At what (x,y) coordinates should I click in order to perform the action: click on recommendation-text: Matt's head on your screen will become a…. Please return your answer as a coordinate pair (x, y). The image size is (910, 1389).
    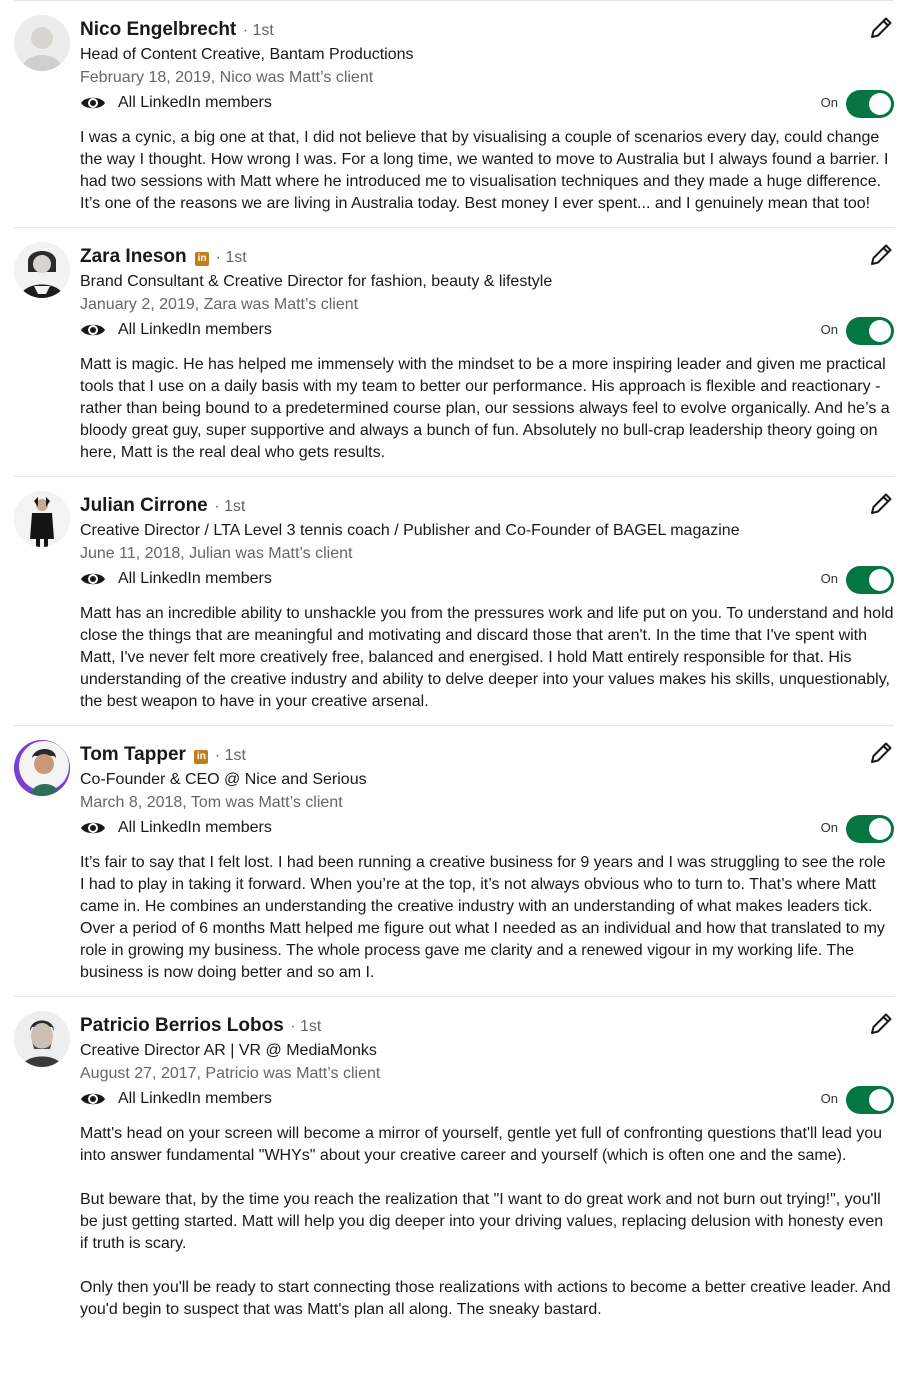
    Looking at the image, I should click on (485, 1221).